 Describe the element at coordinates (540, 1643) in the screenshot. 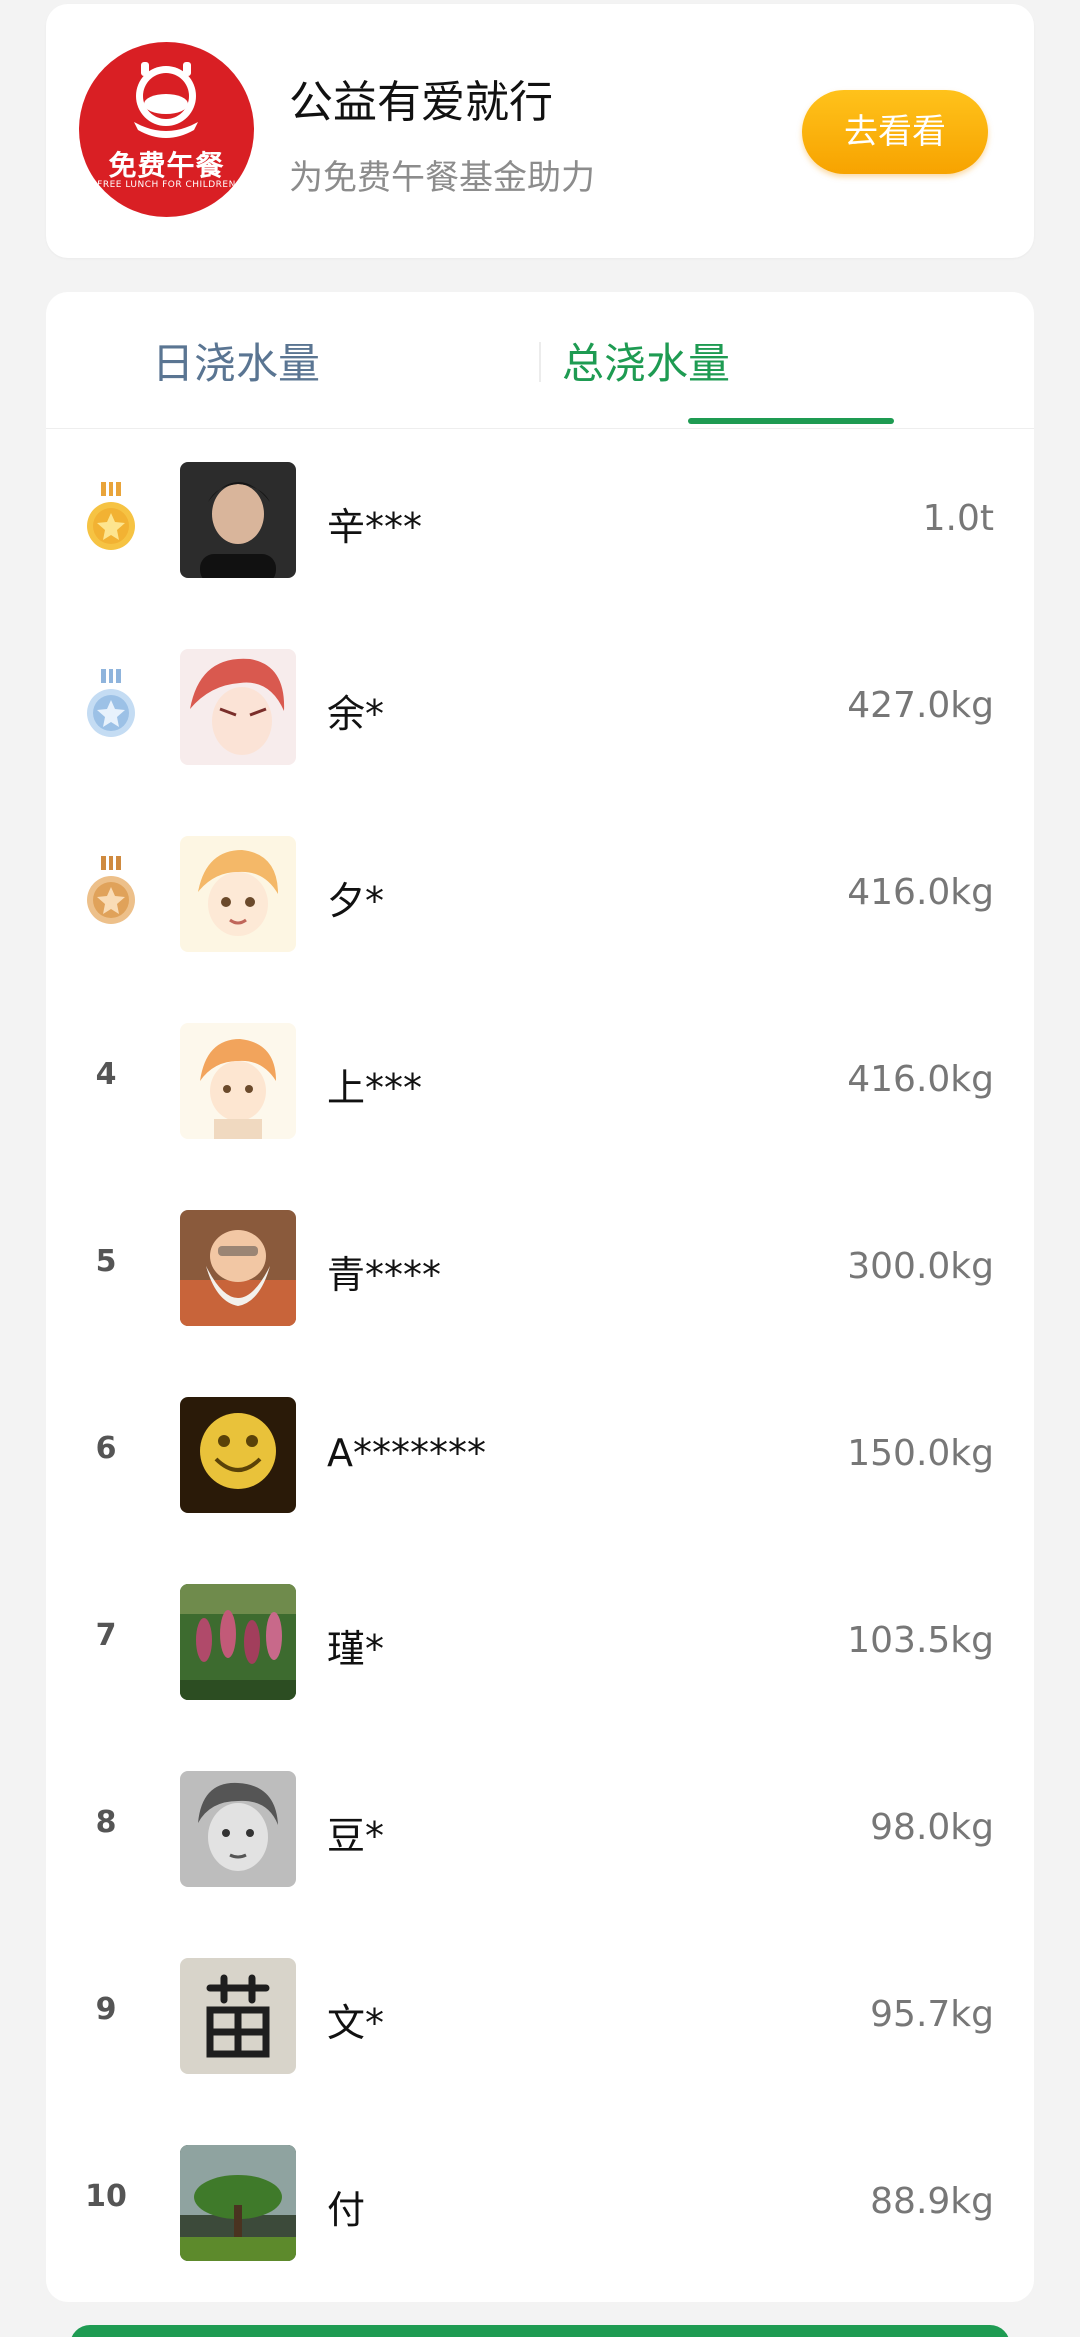

I see `ranking-row: 7 瑾* 103.5kg` at that location.